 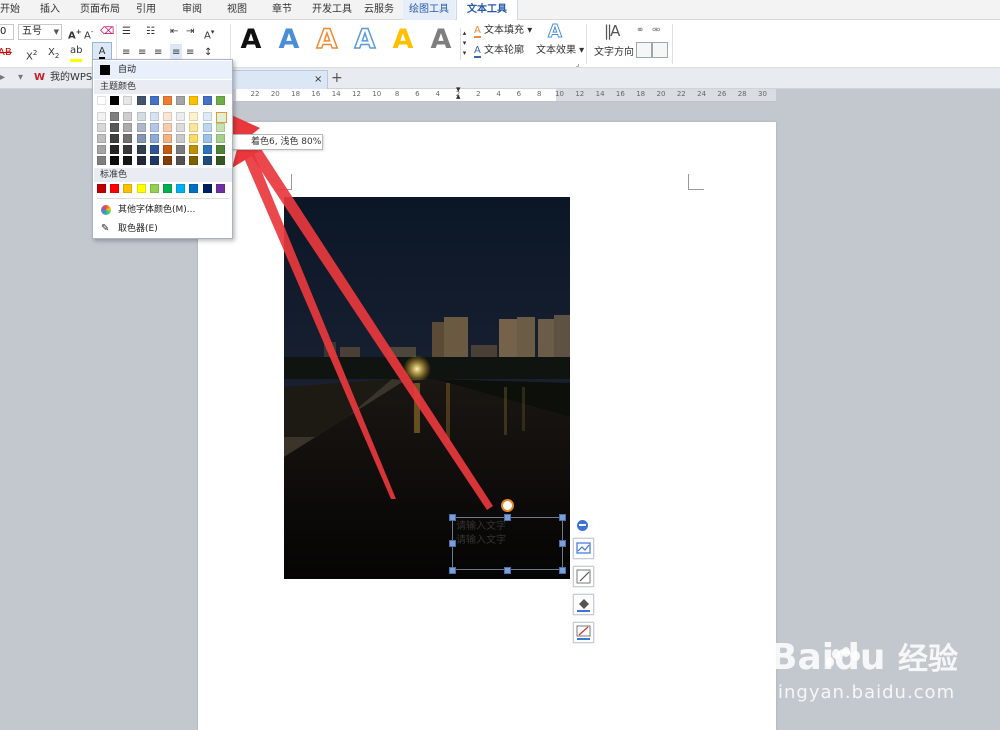 I want to click on auto-color-swatch, so click(x=105, y=70).